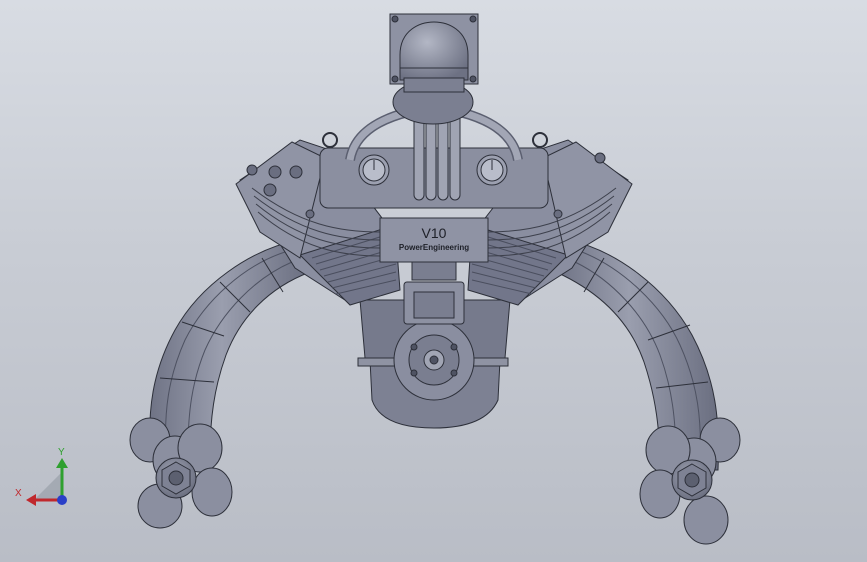 The height and width of the screenshot is (562, 867). Describe the element at coordinates (648, 392) in the screenshot. I see `right-exhaust-header` at that location.